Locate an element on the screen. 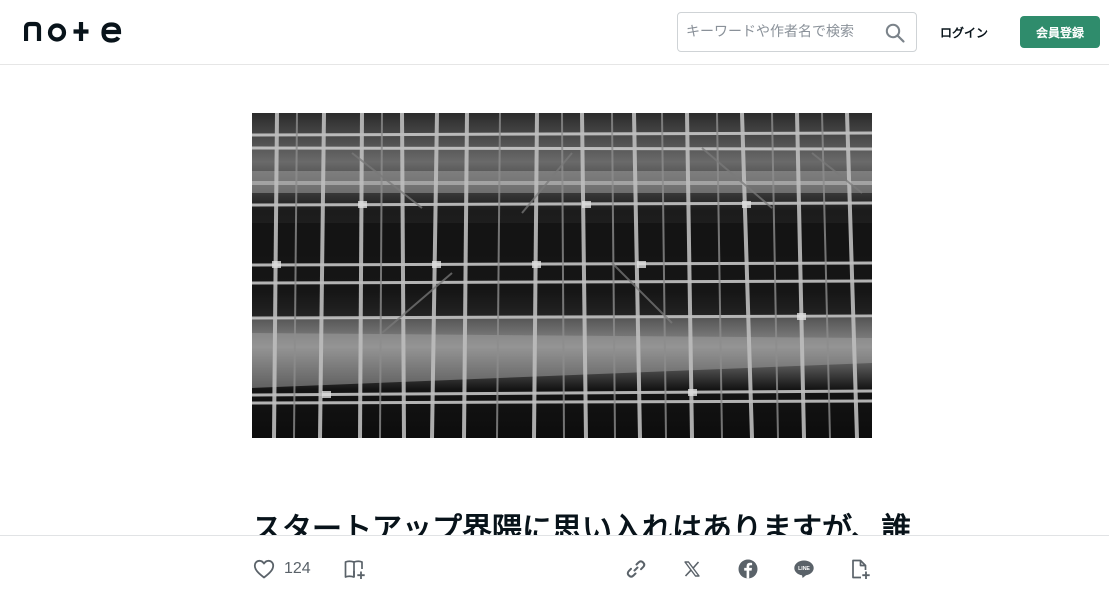 The width and height of the screenshot is (1109, 600). facebook-icon is located at coordinates (748, 569).